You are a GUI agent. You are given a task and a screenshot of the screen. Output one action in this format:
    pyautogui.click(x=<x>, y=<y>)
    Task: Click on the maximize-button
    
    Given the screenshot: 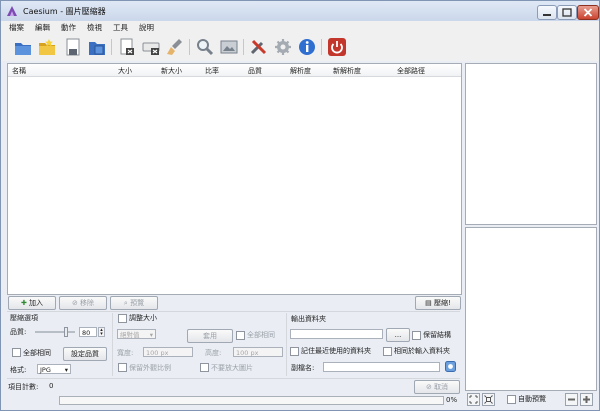 What is the action you would take?
    pyautogui.click(x=567, y=12)
    